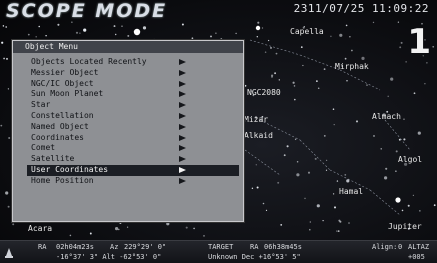 Image resolution: width=437 pixels, height=263 pixels. Describe the element at coordinates (40, 228) in the screenshot. I see `star-label-acara: Acara` at that location.